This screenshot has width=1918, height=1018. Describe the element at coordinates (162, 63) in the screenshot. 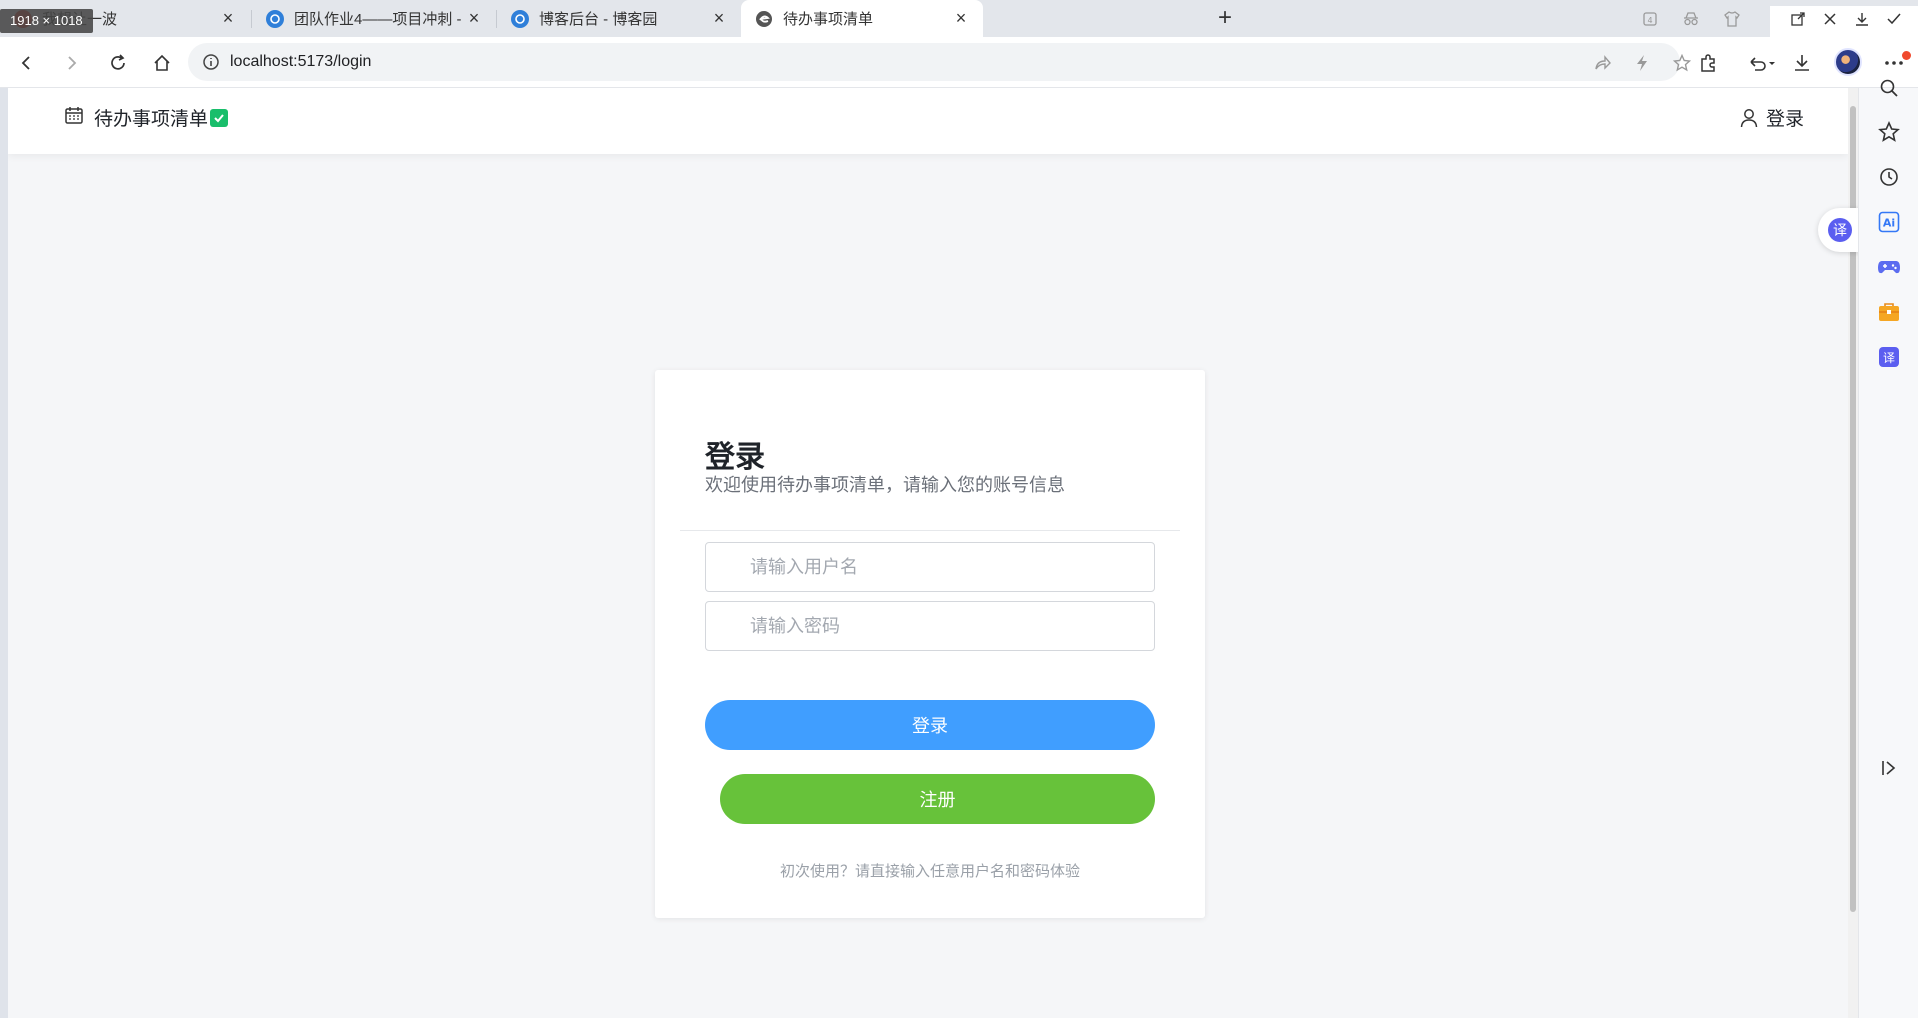

I see `home-button` at that location.